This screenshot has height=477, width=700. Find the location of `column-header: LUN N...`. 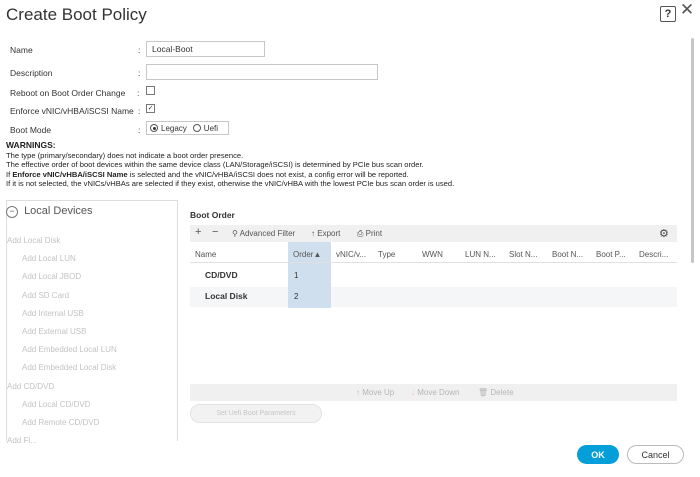

column-header: LUN N... is located at coordinates (480, 254).